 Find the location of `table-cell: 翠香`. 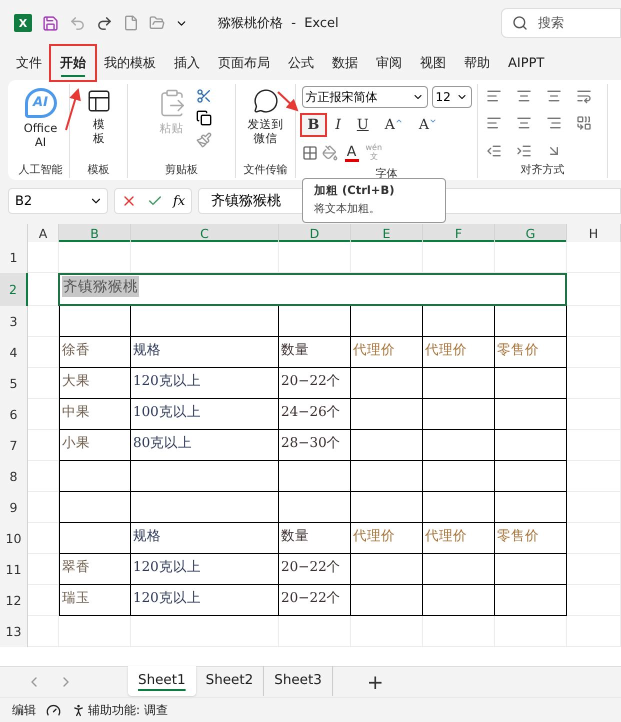

table-cell: 翠香 is located at coordinates (95, 569).